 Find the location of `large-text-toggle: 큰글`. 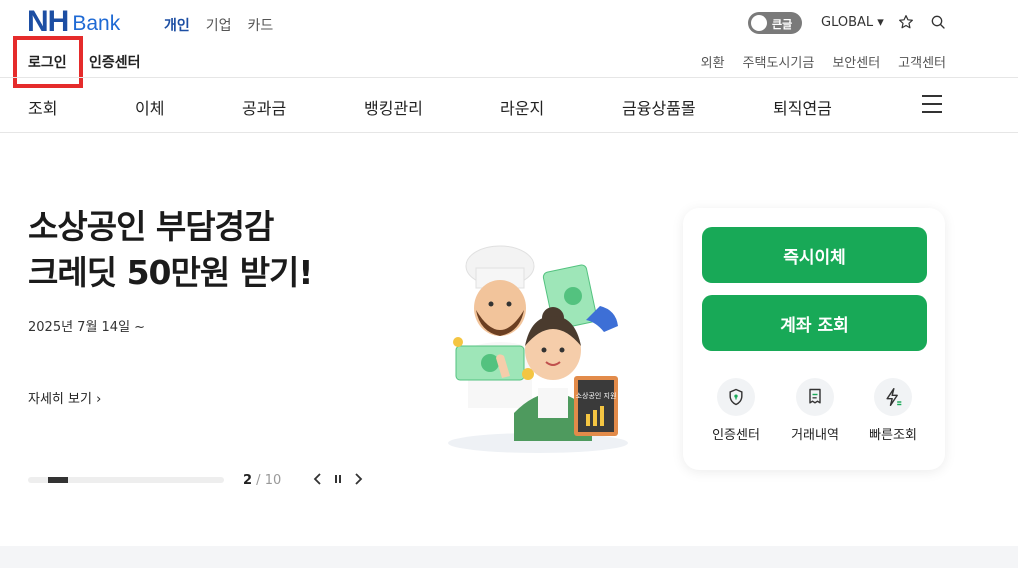

large-text-toggle: 큰글 is located at coordinates (775, 23).